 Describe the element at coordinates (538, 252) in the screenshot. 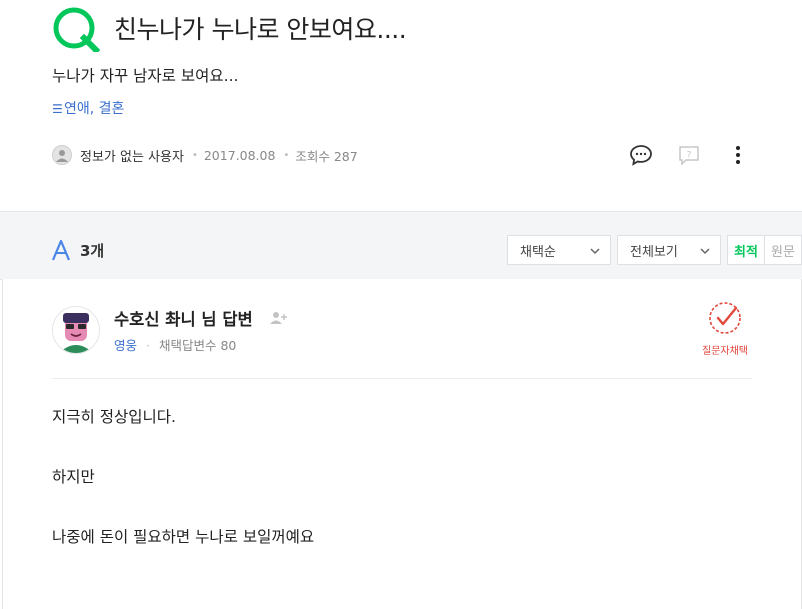

I see `sort-select-value: 채택순` at that location.